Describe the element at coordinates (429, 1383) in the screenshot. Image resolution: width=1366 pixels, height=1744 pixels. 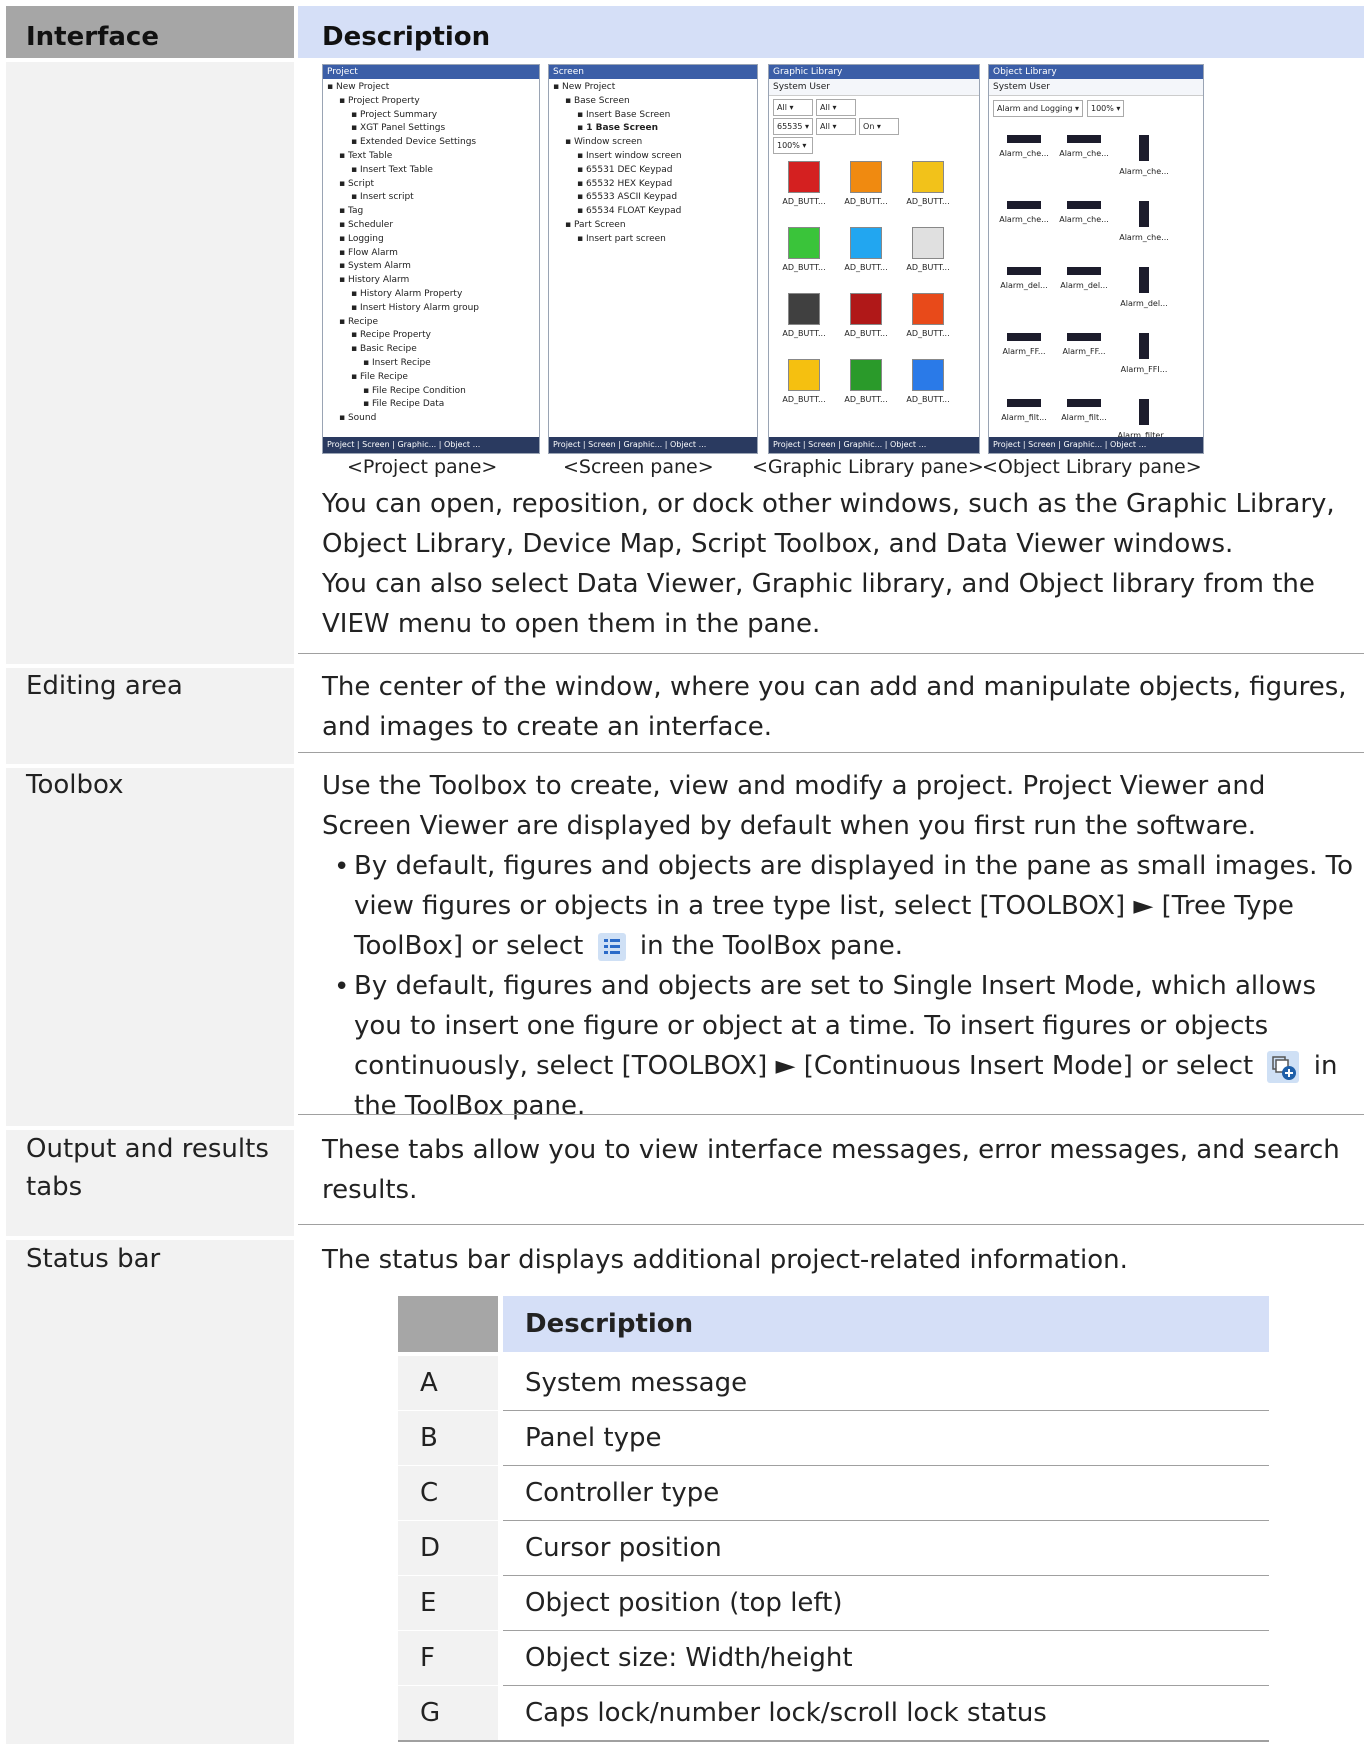
I see `status-row-key: A` at that location.